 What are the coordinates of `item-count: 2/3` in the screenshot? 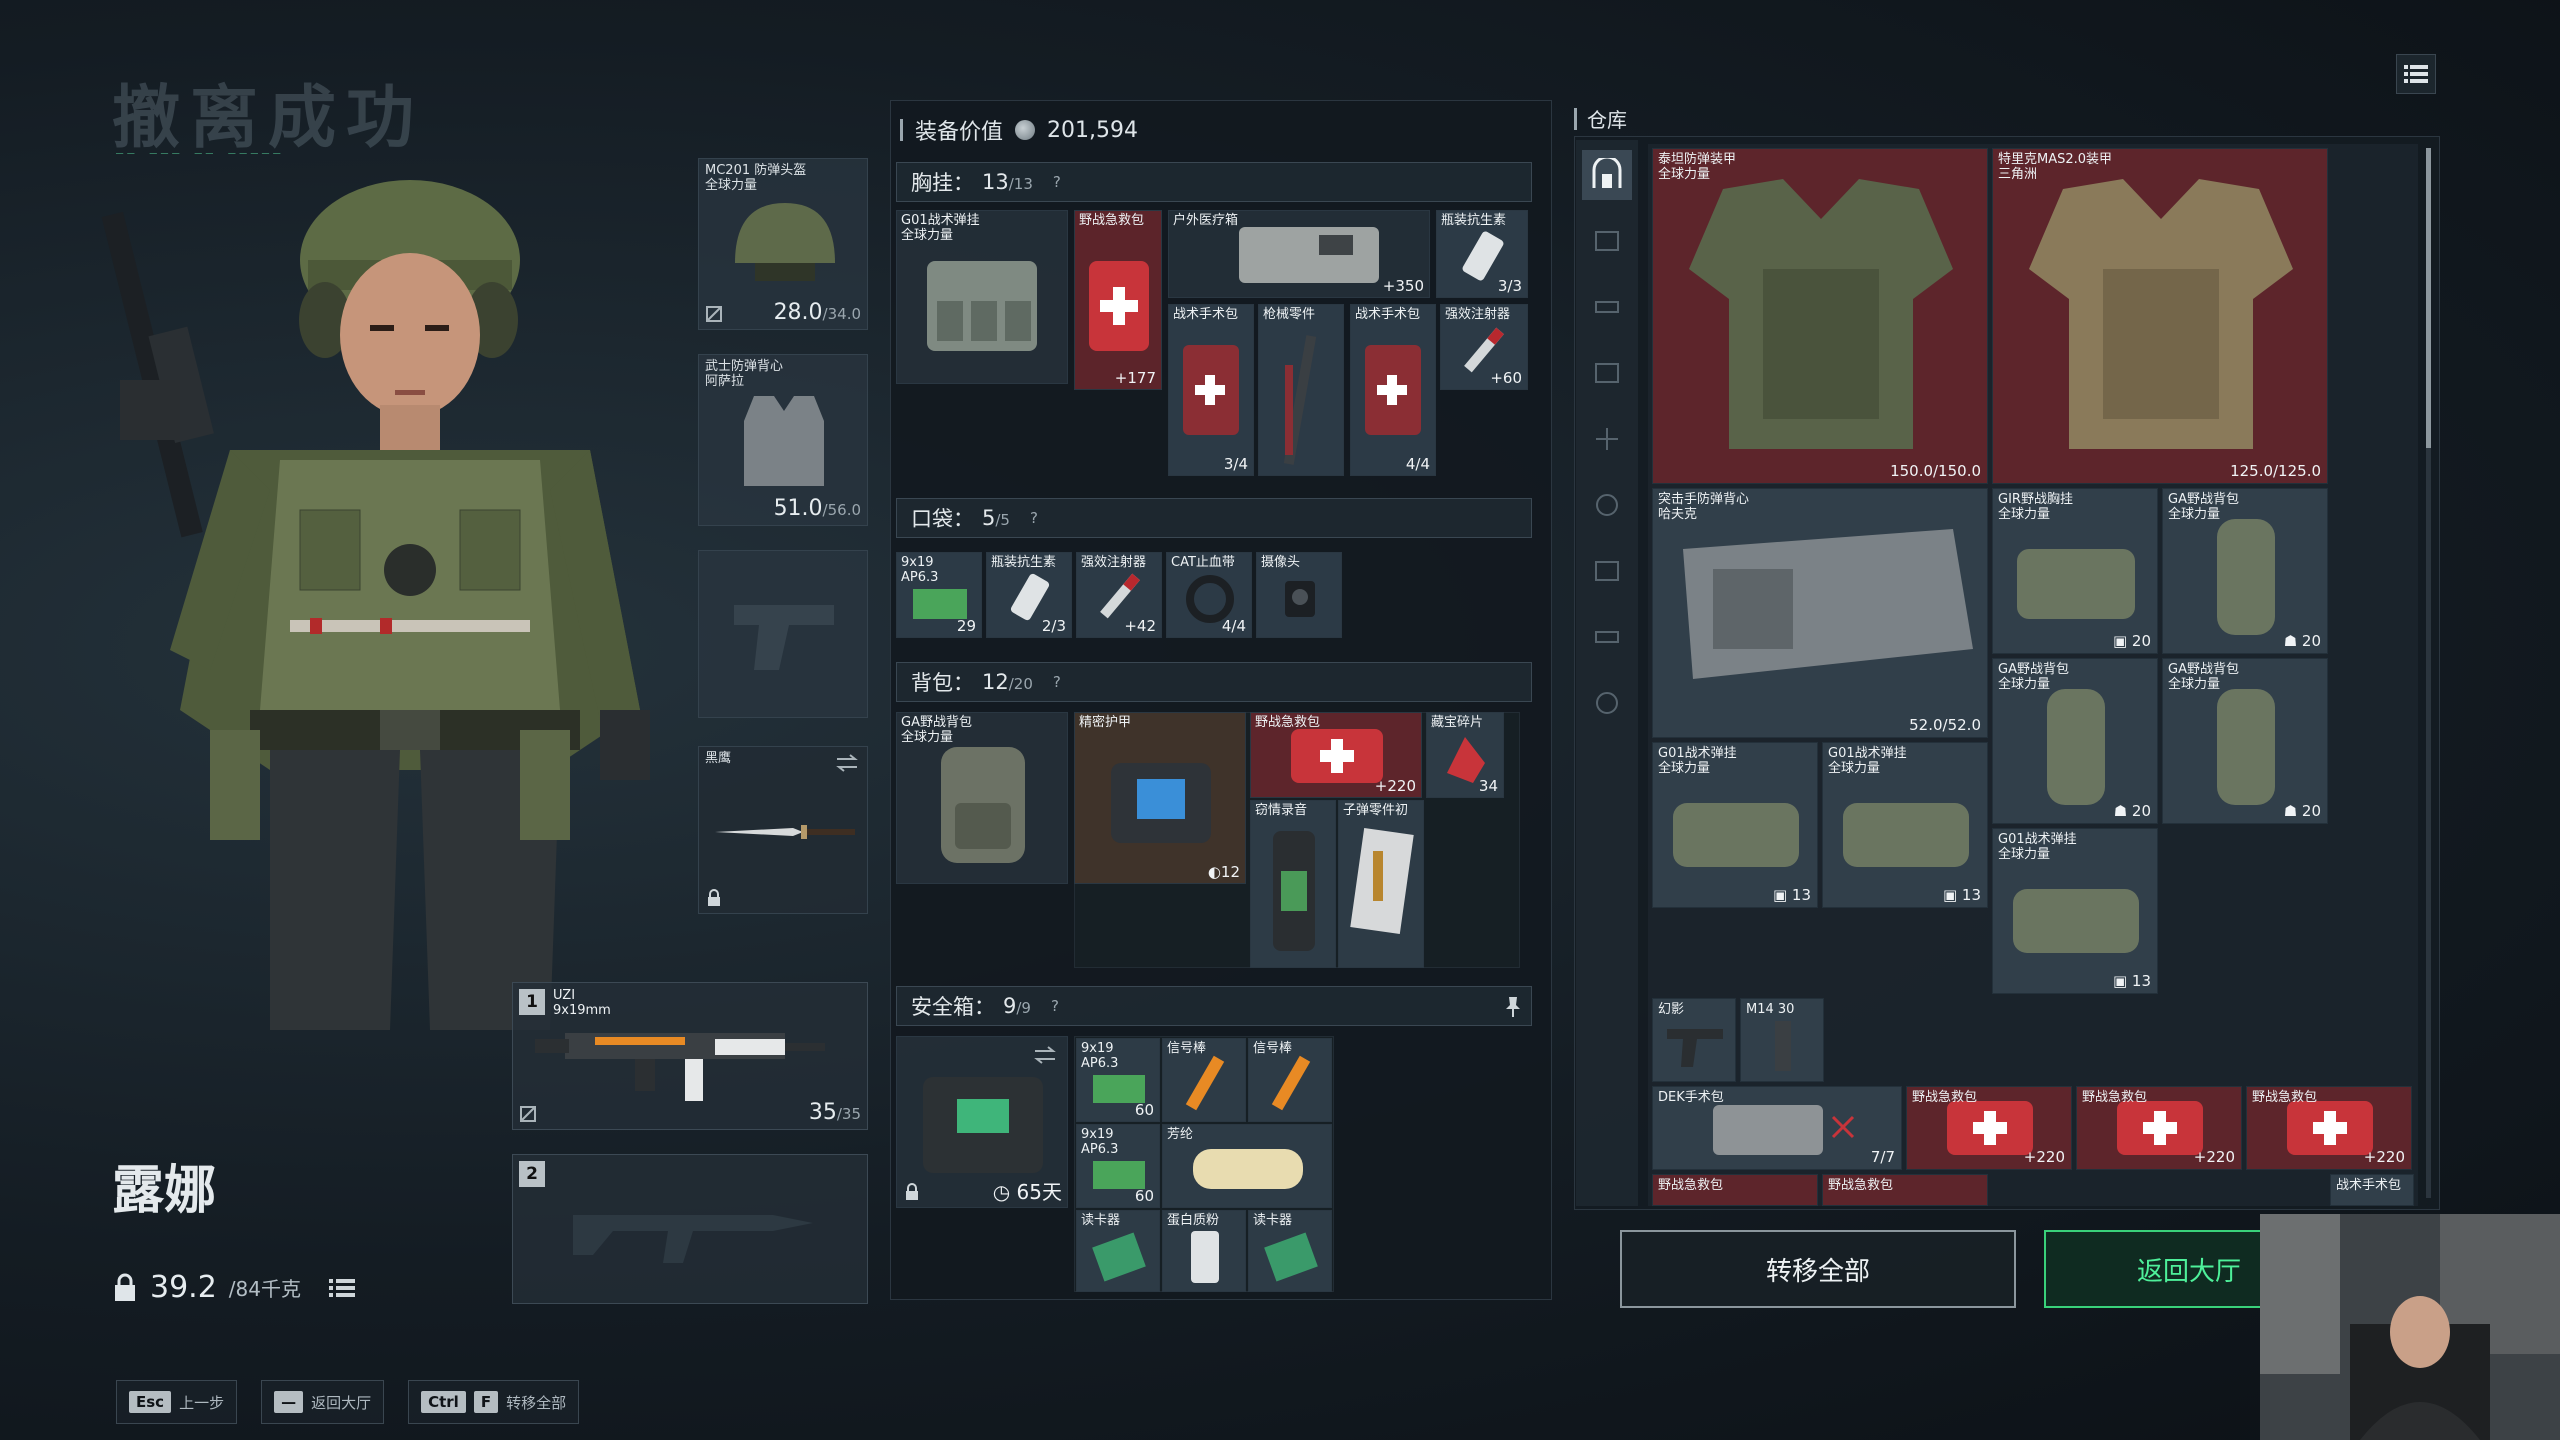 It's located at (1053, 626).